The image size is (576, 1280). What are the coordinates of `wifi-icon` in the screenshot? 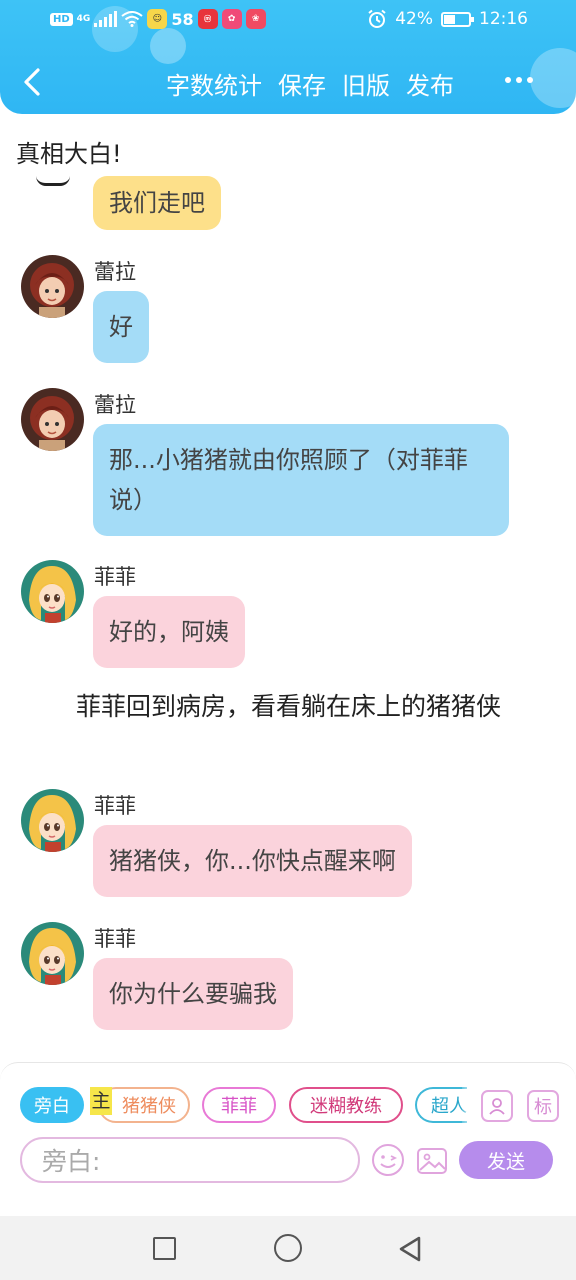 It's located at (132, 19).